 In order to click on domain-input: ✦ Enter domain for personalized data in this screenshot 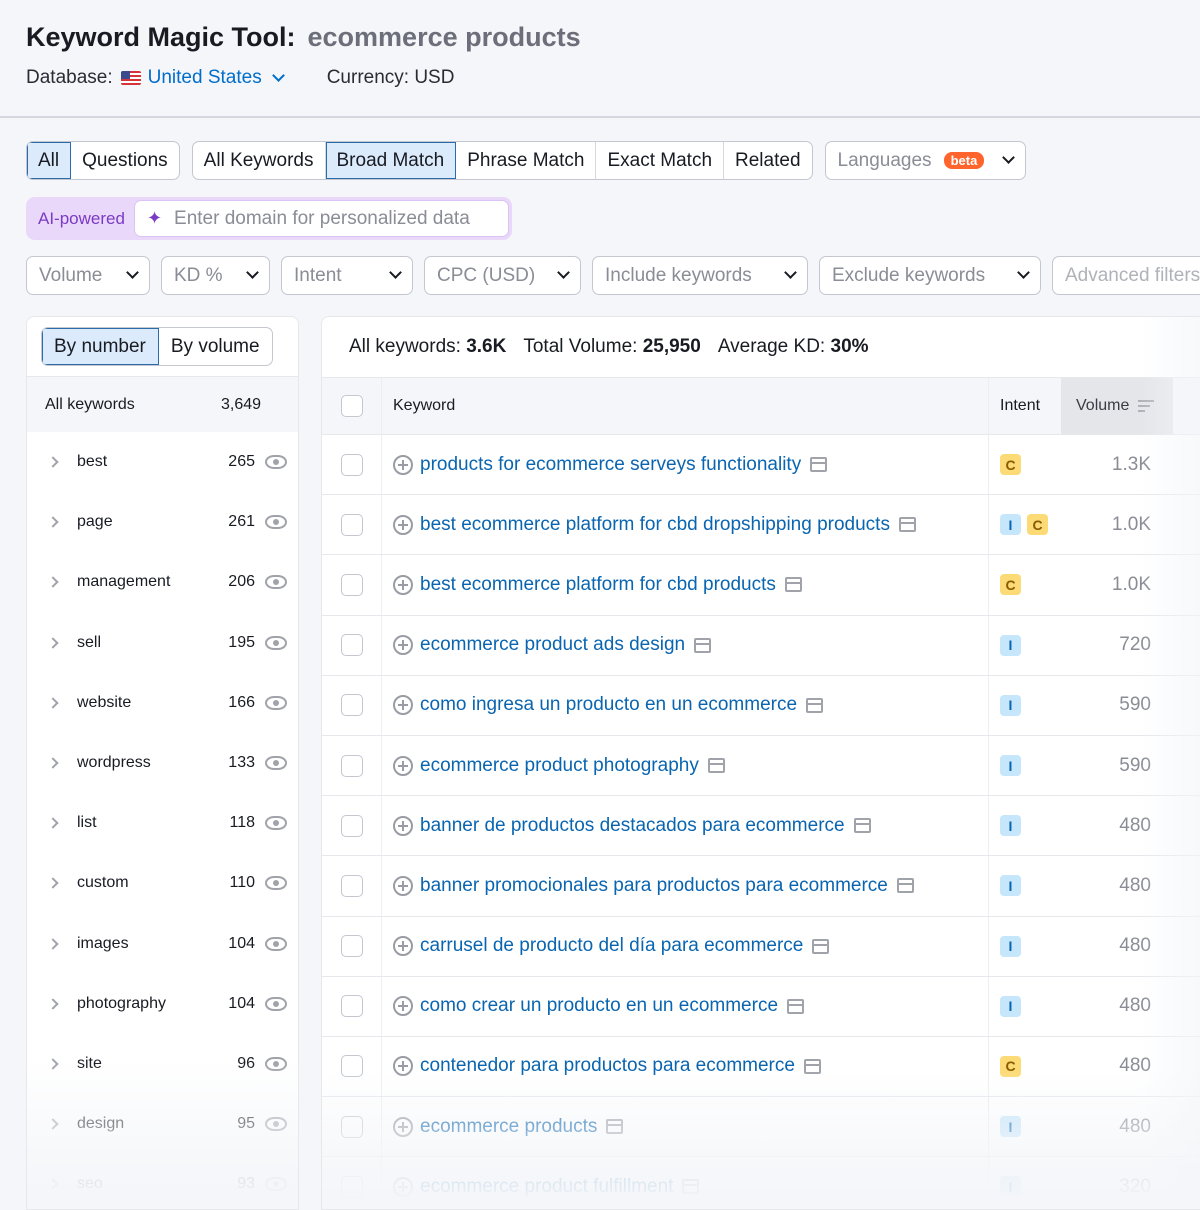, I will do `click(321, 218)`.